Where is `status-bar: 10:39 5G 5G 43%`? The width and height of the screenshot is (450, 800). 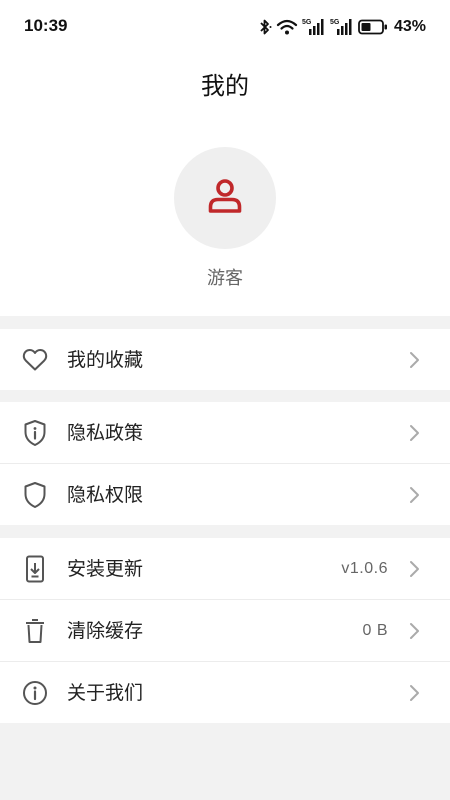 status-bar: 10:39 5G 5G 43% is located at coordinates (225, 27).